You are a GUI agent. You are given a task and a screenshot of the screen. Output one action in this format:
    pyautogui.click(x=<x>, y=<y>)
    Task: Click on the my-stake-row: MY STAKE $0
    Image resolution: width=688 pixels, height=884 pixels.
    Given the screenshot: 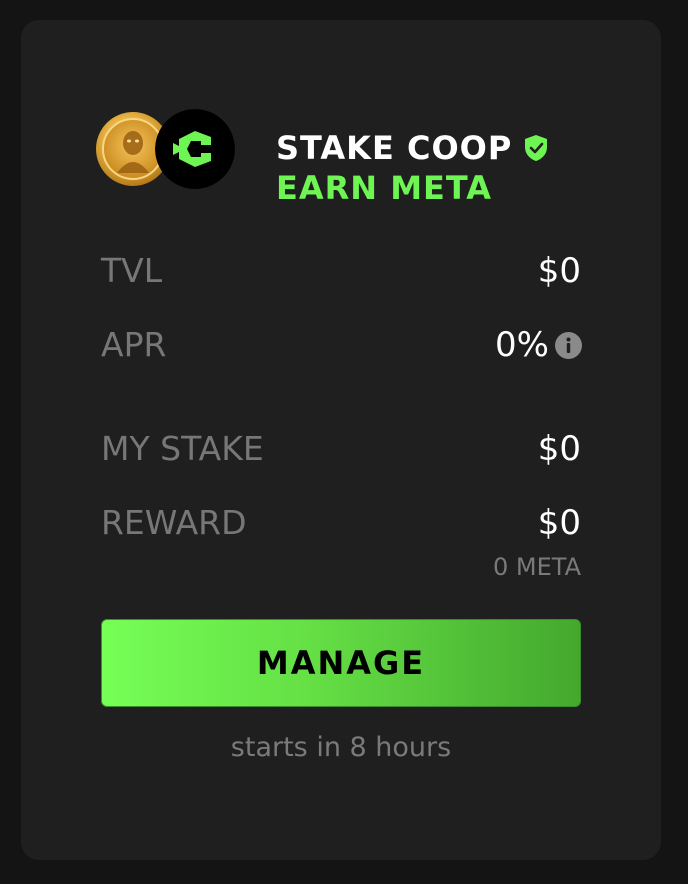 What is the action you would take?
    pyautogui.click(x=341, y=449)
    